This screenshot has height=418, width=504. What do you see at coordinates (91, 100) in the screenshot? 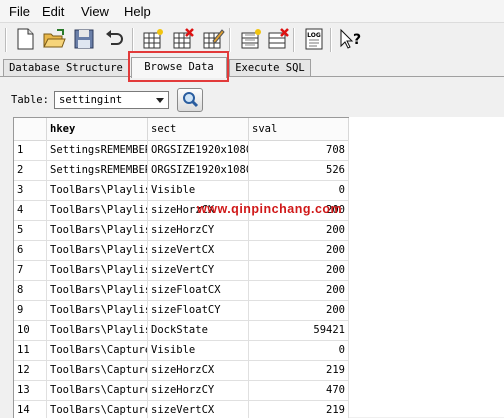
I see `table-select-value: settingint` at bounding box center [91, 100].